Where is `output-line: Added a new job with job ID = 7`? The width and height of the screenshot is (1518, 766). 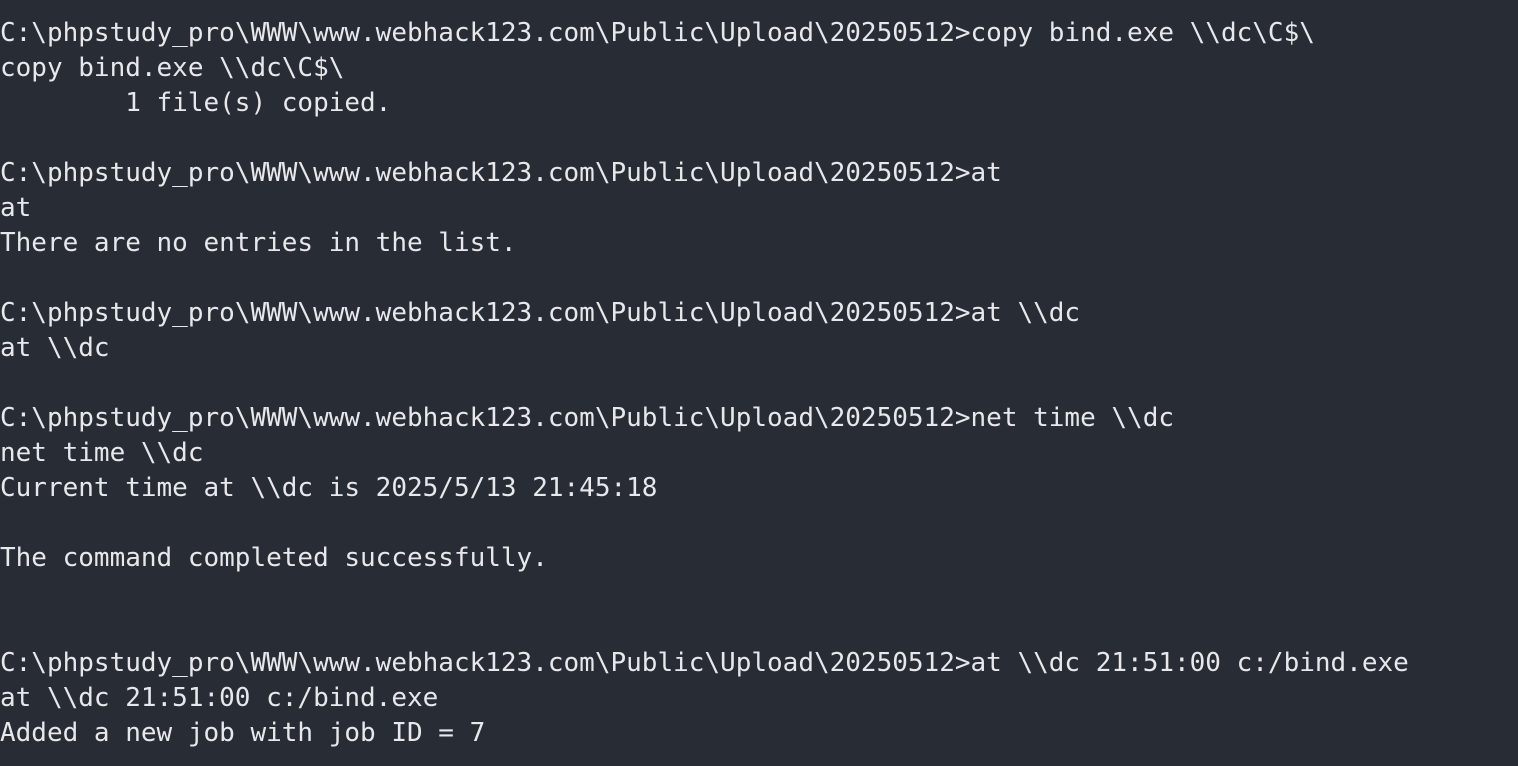
output-line: Added a new job with job ID = 7 is located at coordinates (243, 733).